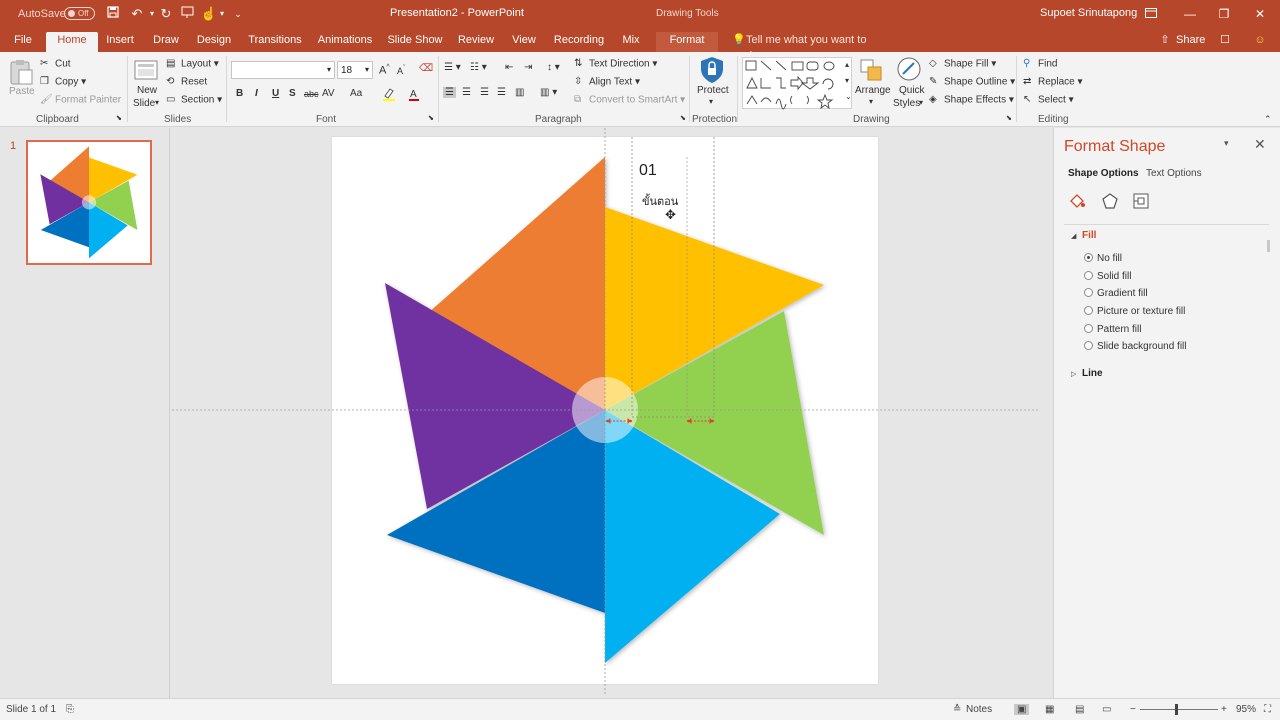 The width and height of the screenshot is (1280, 720). What do you see at coordinates (1267, 709) in the screenshot?
I see `fit-slide-icon: ⛶` at bounding box center [1267, 709].